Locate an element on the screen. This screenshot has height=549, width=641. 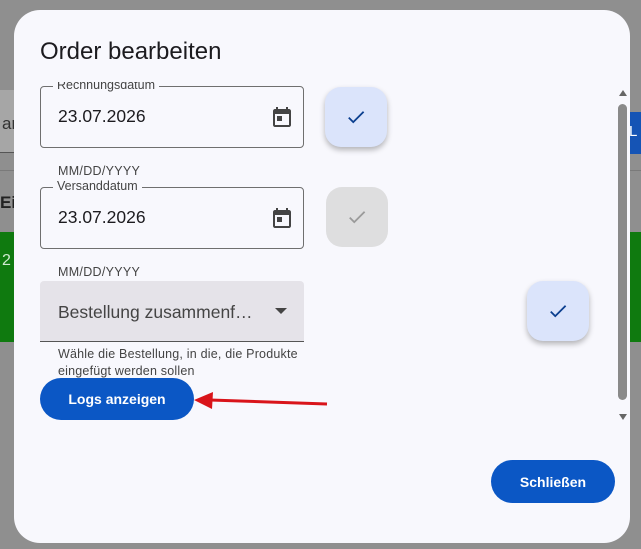
dialog-scrollbar is located at coordinates (623, 255).